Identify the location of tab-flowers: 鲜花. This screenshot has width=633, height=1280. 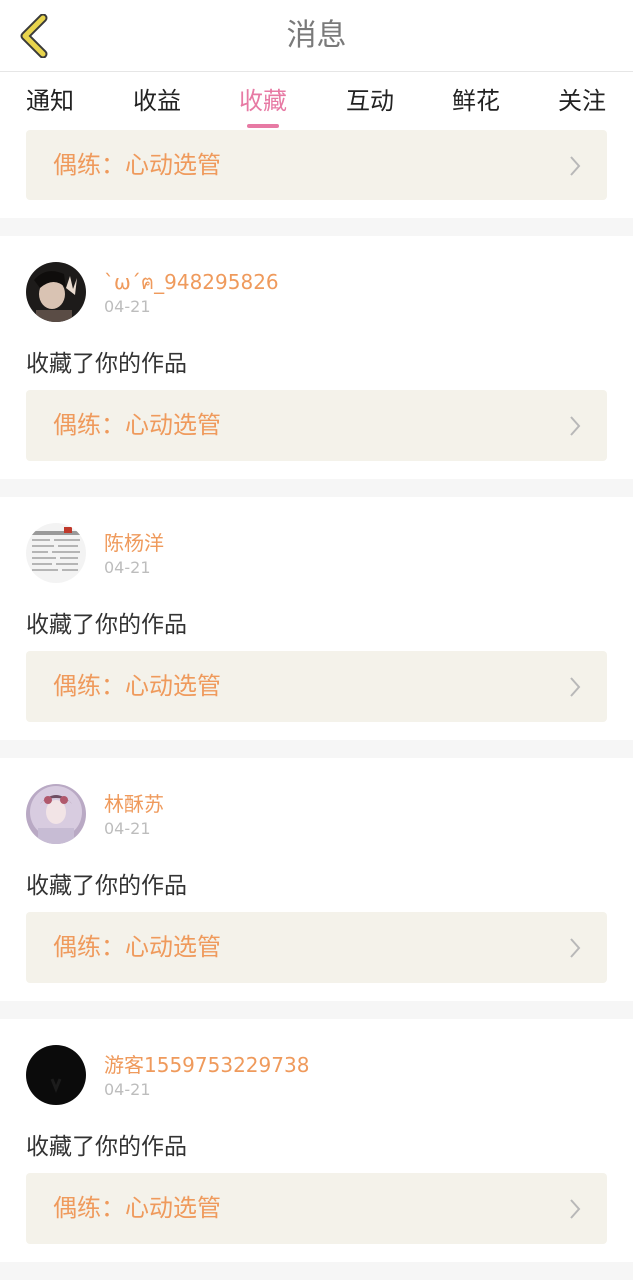
(476, 104).